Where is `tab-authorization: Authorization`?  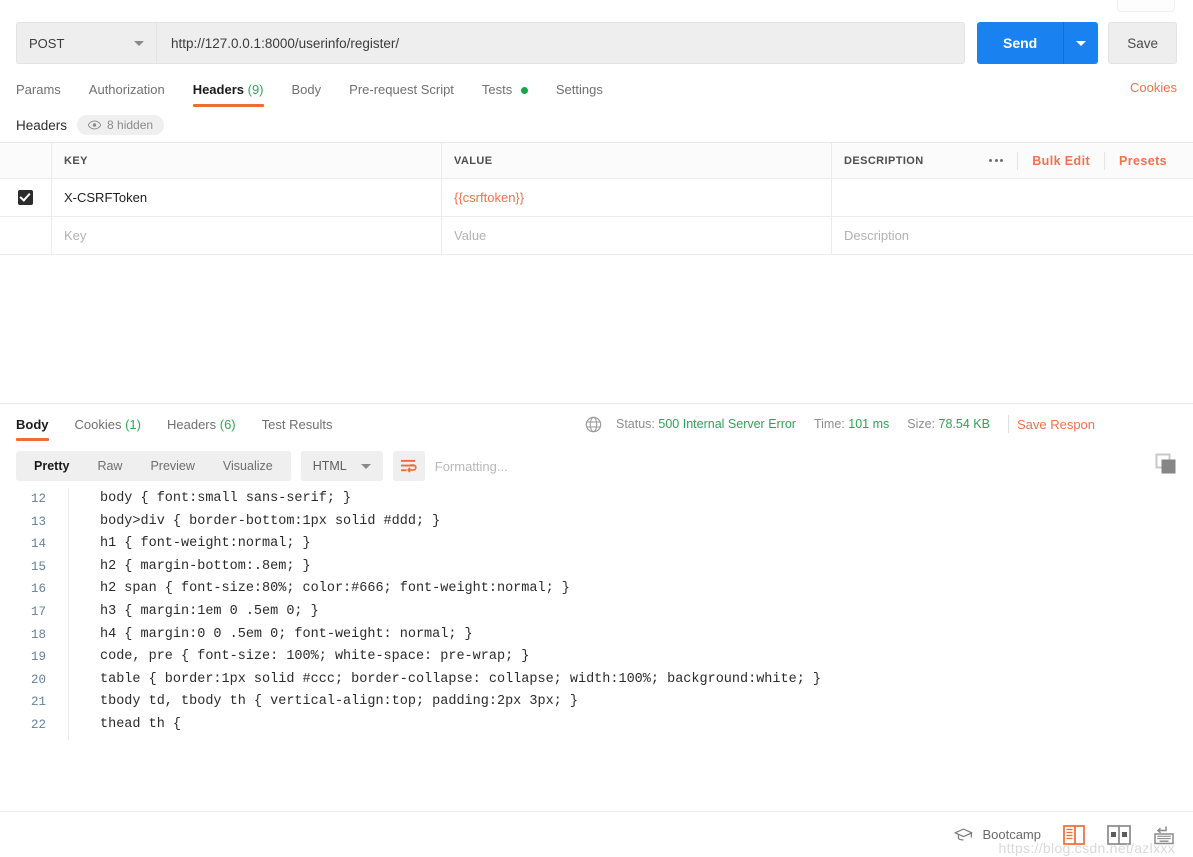
tab-authorization: Authorization is located at coordinates (127, 90).